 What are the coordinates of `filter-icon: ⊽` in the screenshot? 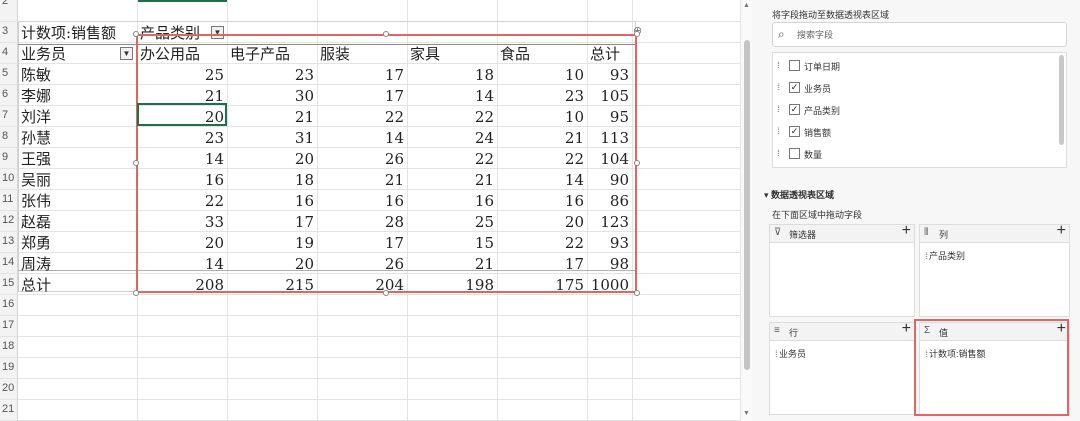 It's located at (778, 232).